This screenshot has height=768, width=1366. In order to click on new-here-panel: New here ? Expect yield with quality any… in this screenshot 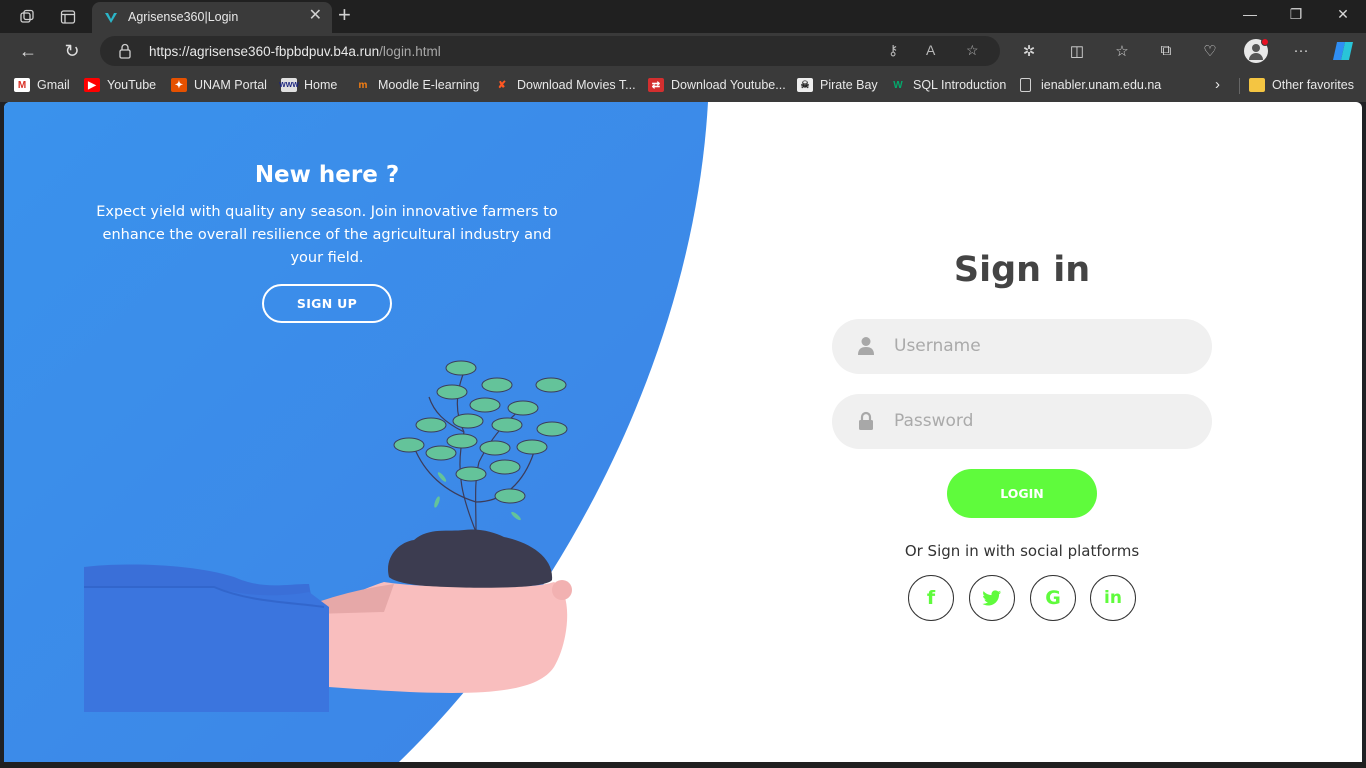, I will do `click(327, 242)`.